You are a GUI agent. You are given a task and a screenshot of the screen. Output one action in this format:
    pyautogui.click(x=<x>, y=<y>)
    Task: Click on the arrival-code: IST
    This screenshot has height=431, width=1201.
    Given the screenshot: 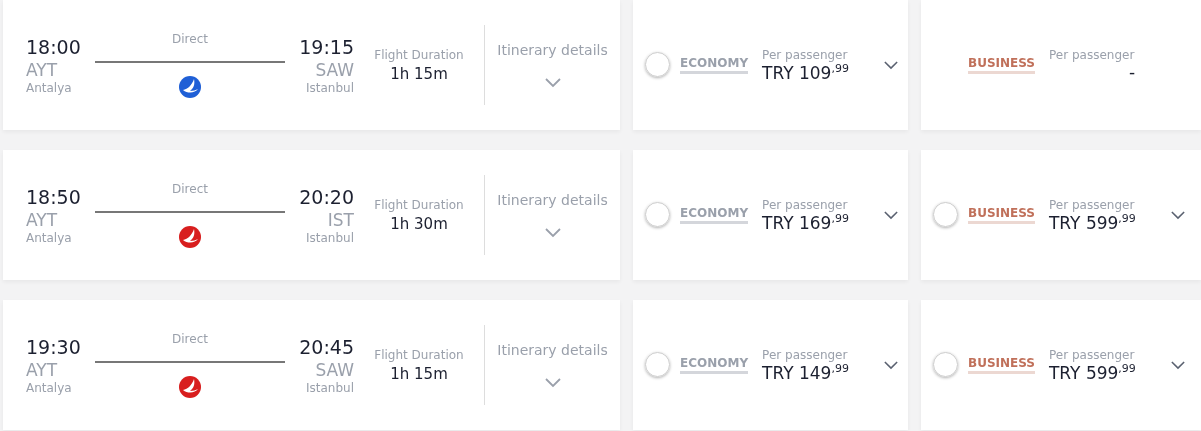 What is the action you would take?
    pyautogui.click(x=340, y=220)
    